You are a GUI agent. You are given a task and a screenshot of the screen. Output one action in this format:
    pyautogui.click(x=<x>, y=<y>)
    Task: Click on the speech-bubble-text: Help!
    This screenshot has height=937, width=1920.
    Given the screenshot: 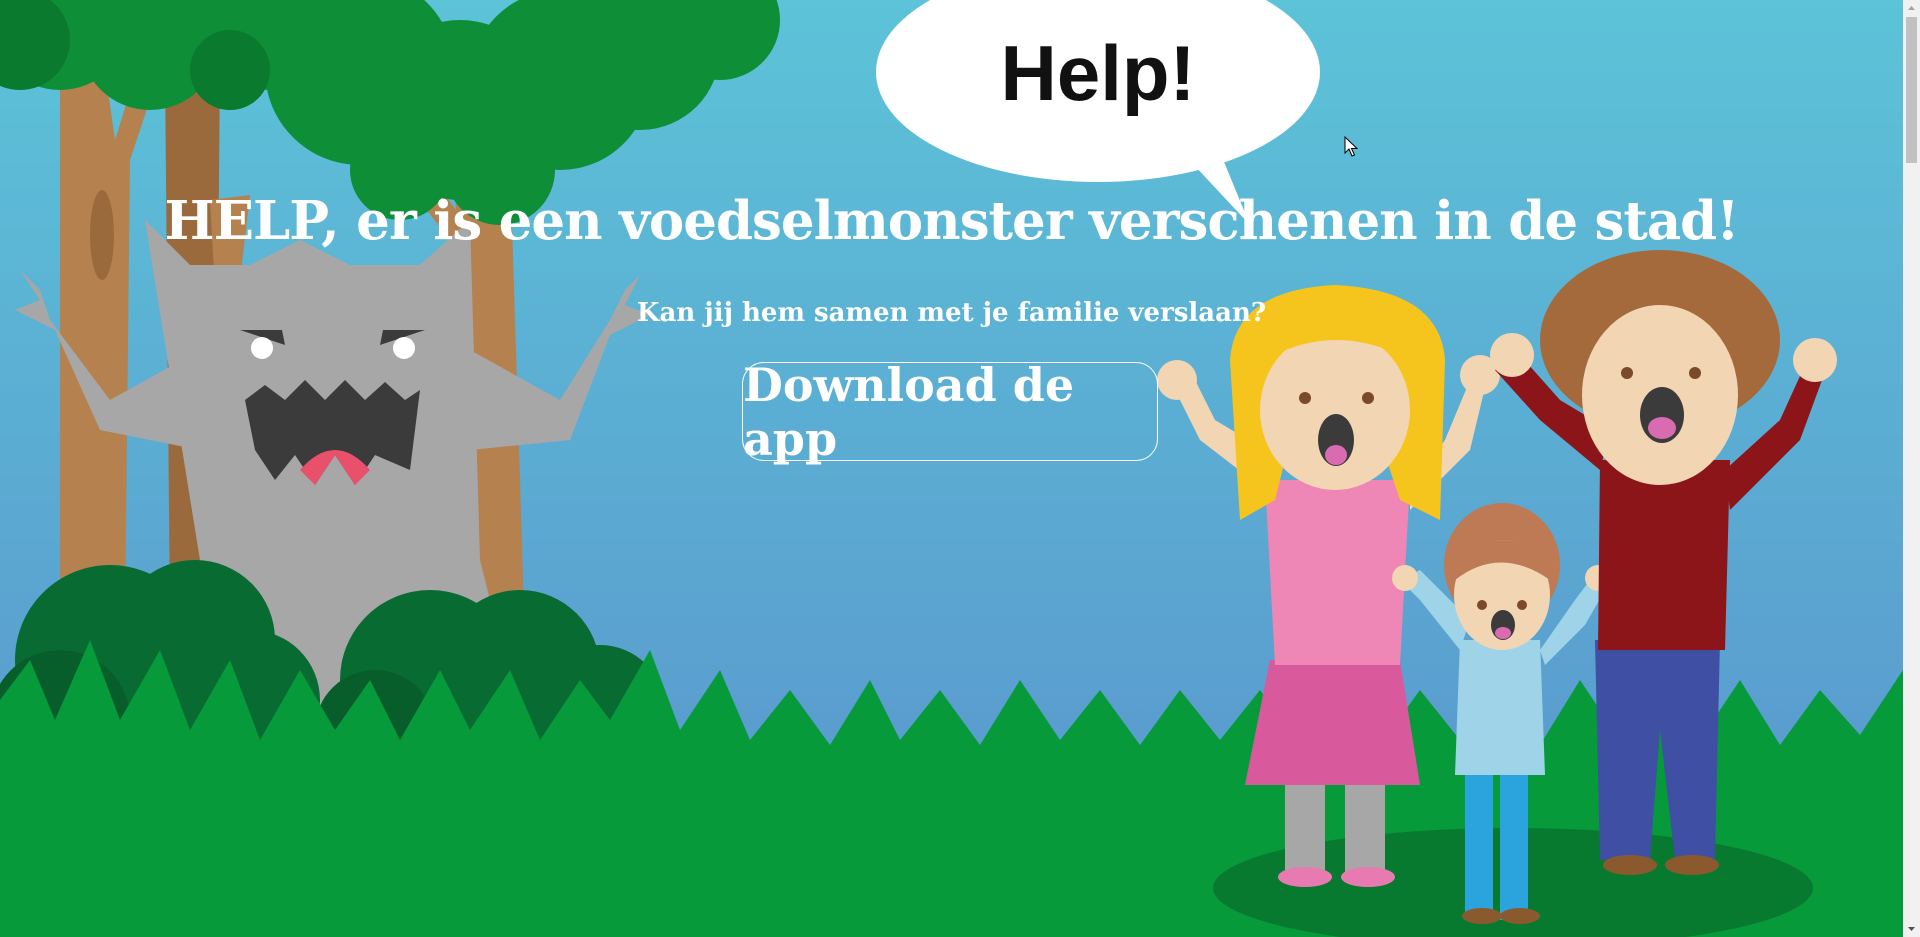 What is the action you would take?
    pyautogui.click(x=1098, y=73)
    